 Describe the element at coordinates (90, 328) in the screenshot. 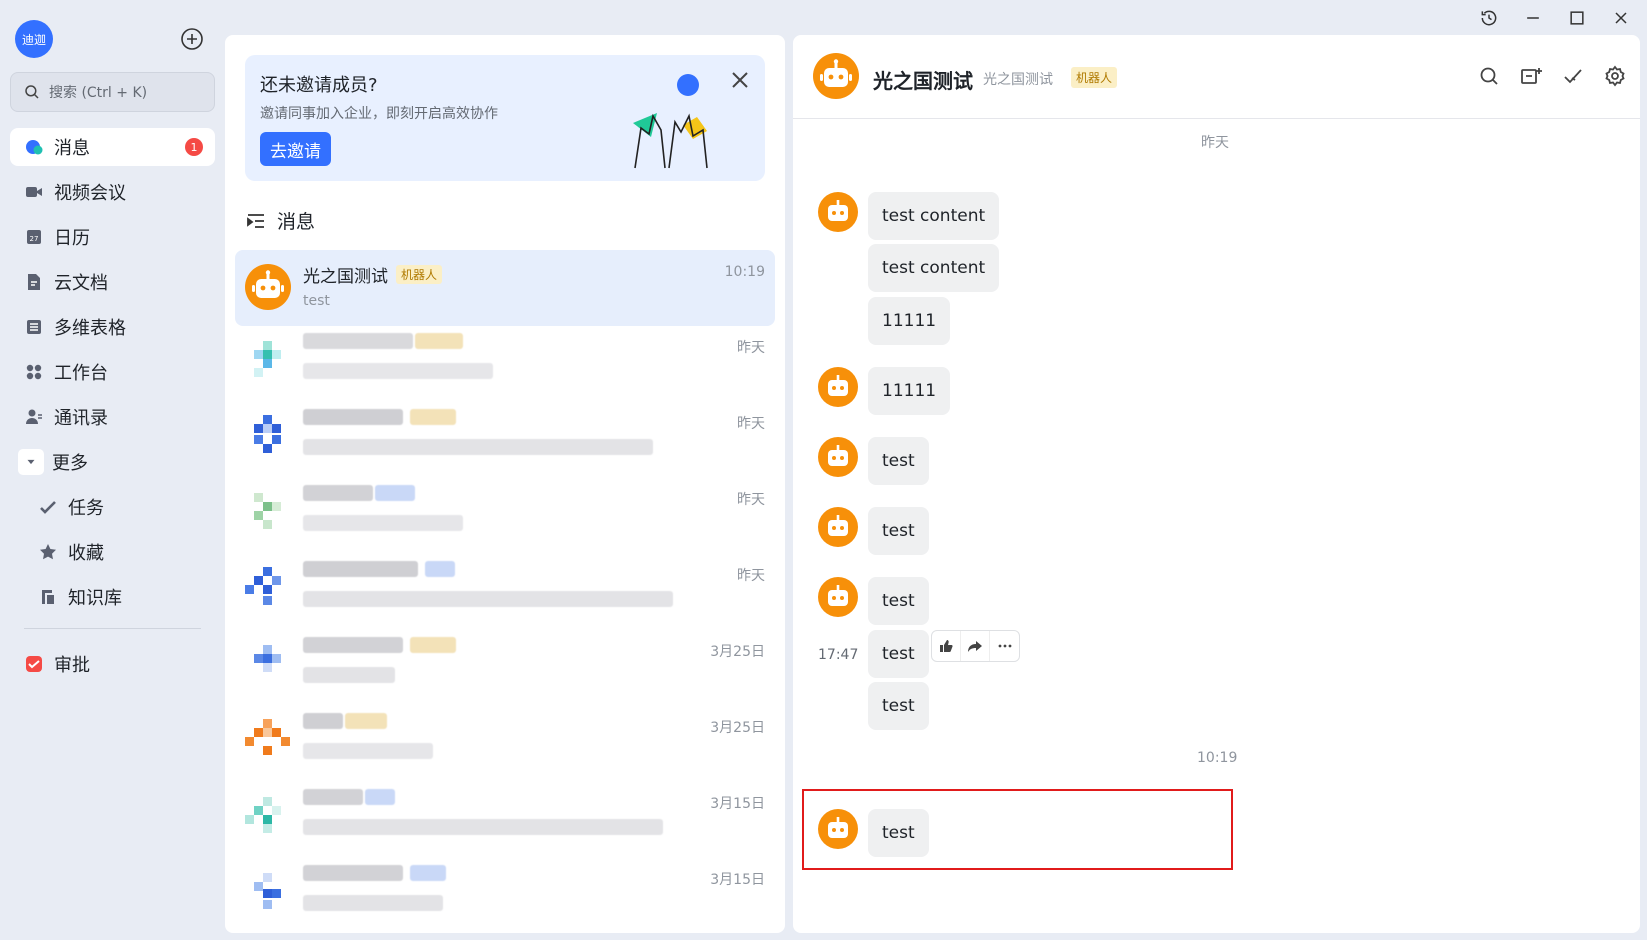

I see `sidebar-item-label: 多维表格` at that location.